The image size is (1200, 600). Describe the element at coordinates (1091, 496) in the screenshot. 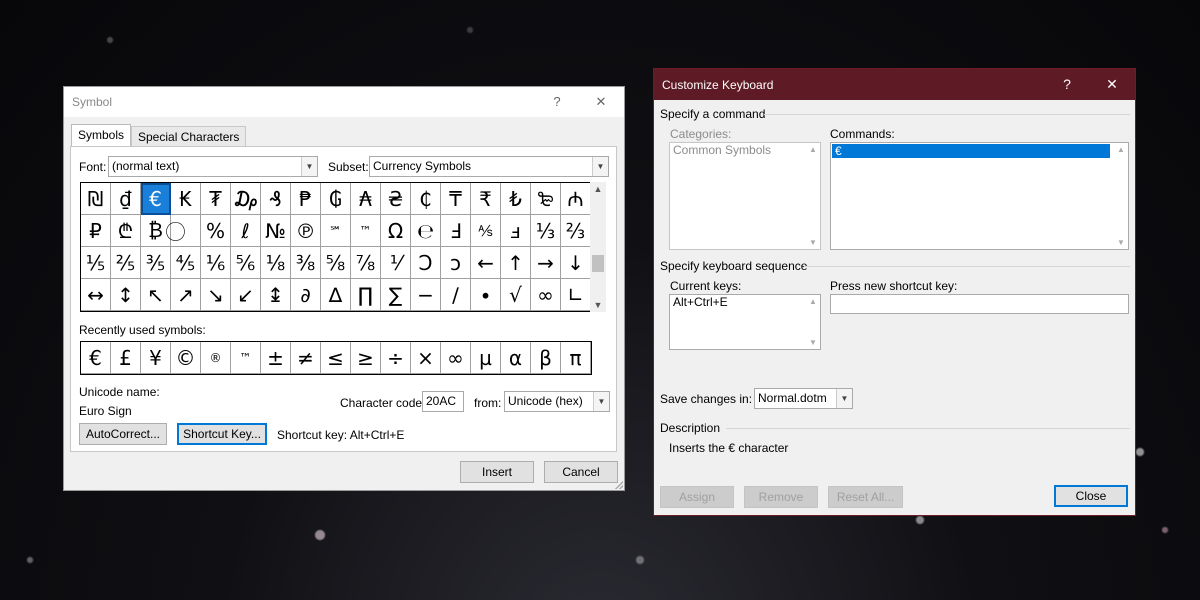

I see `close-button: Close` at that location.